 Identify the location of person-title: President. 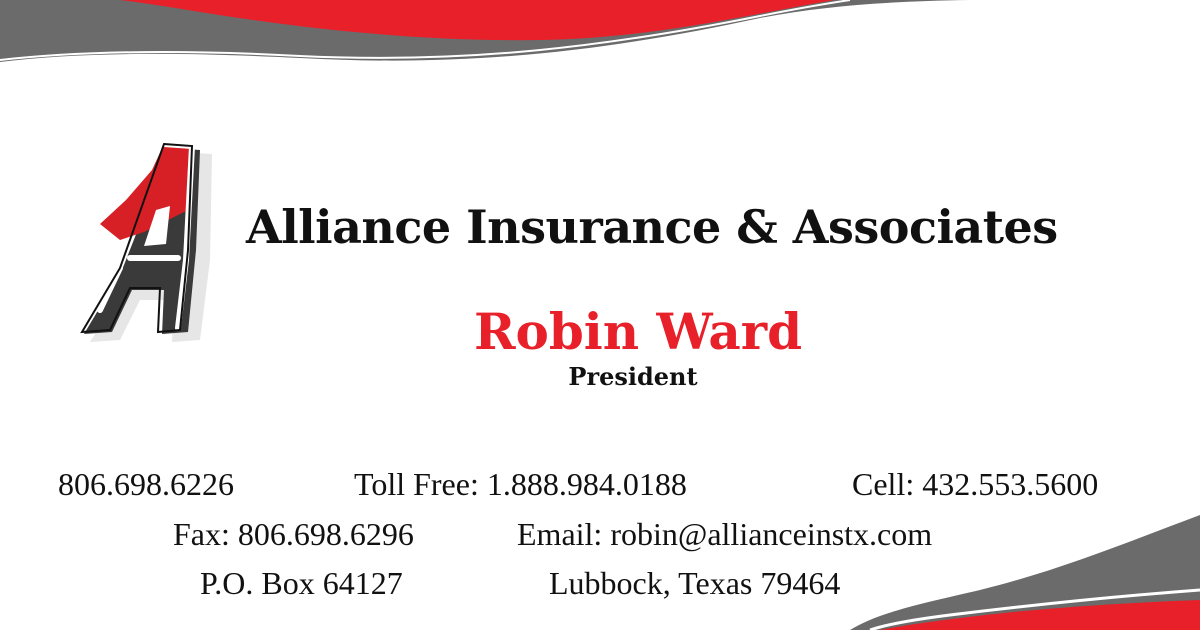
(633, 376).